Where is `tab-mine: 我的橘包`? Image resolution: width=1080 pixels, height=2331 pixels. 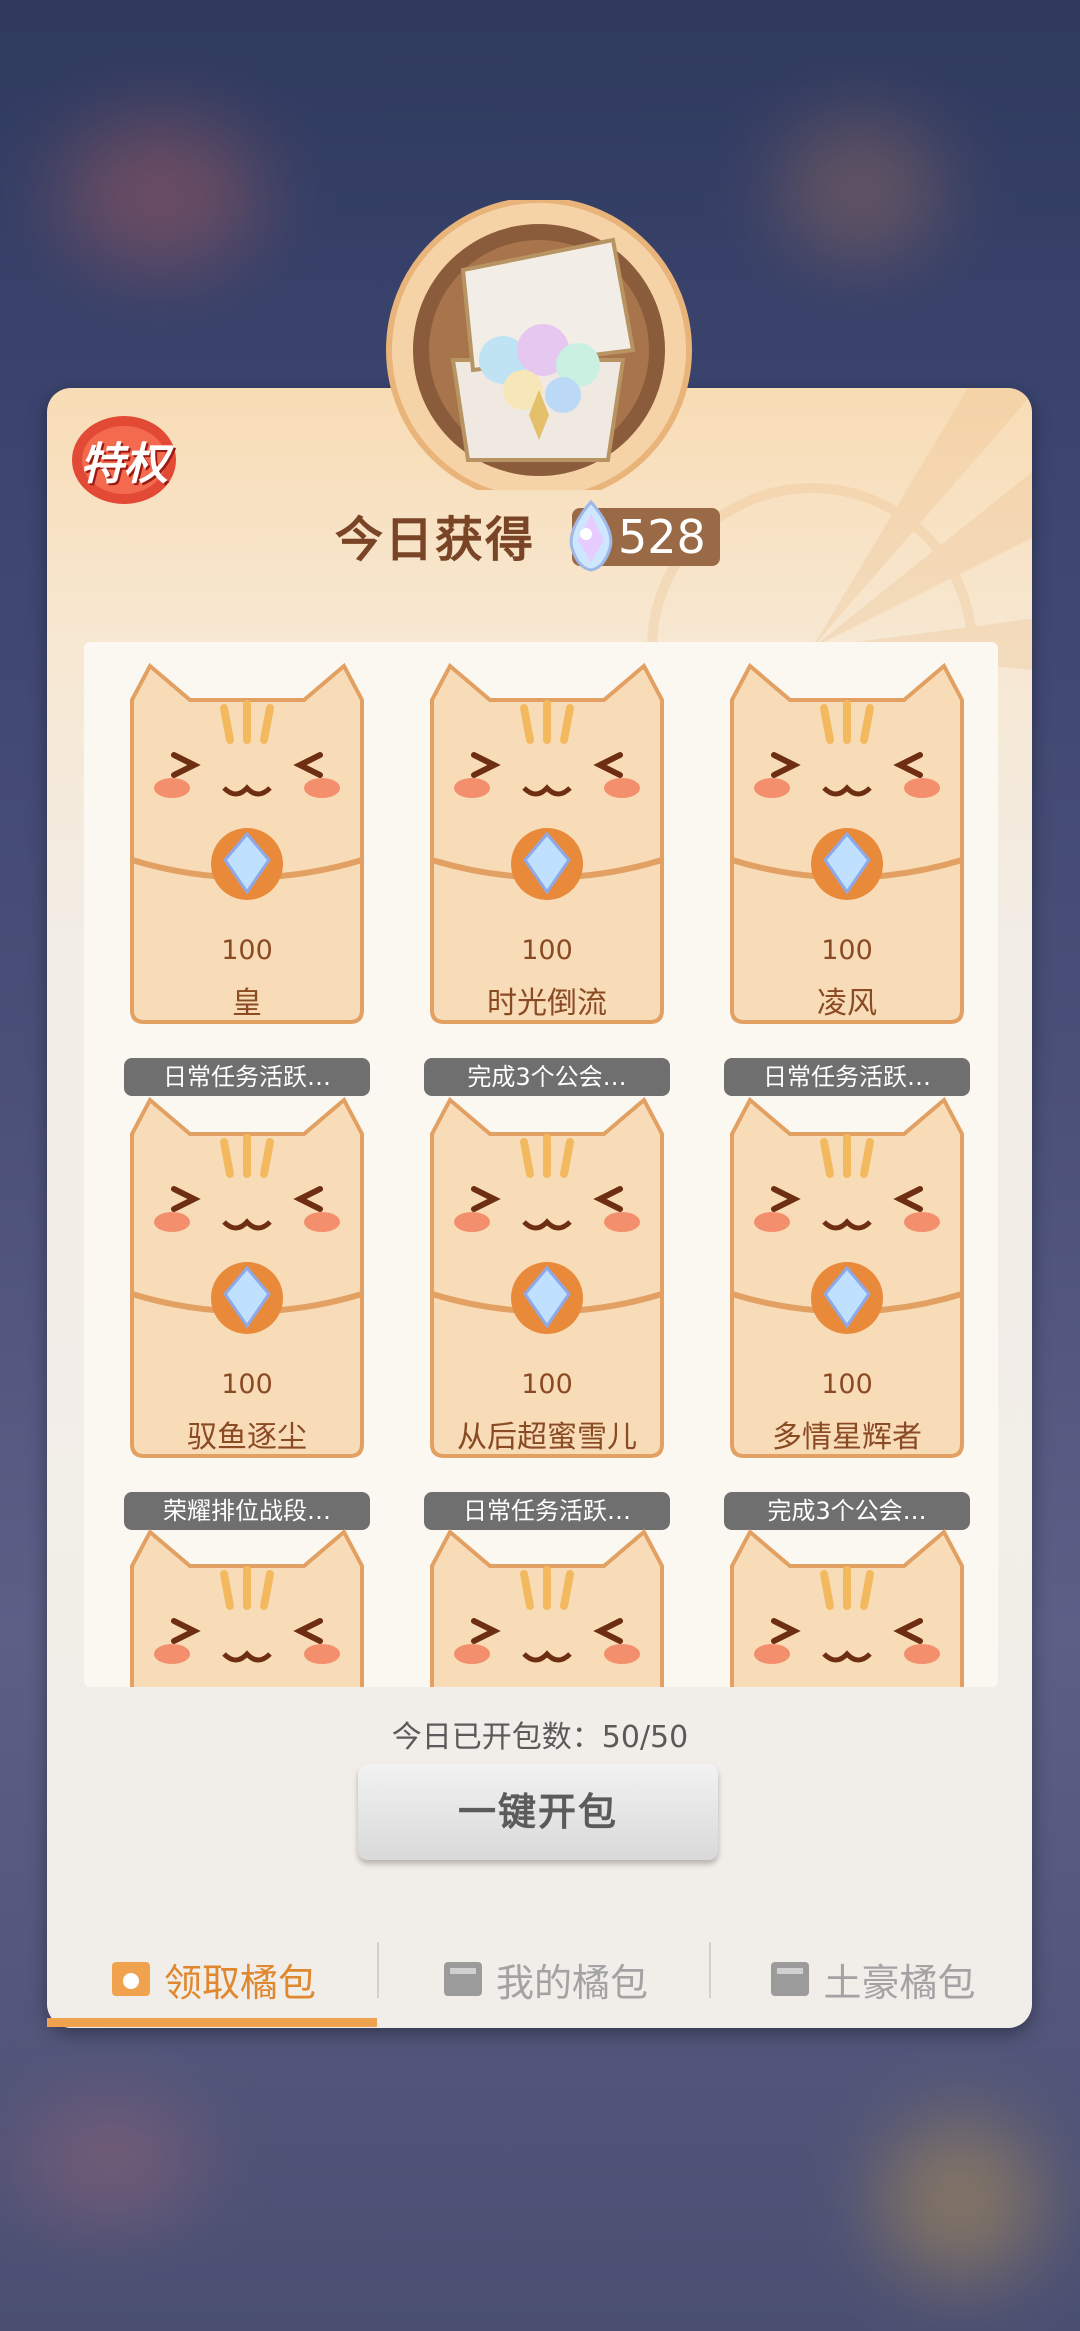 tab-mine: 我的橘包 is located at coordinates (544, 1979).